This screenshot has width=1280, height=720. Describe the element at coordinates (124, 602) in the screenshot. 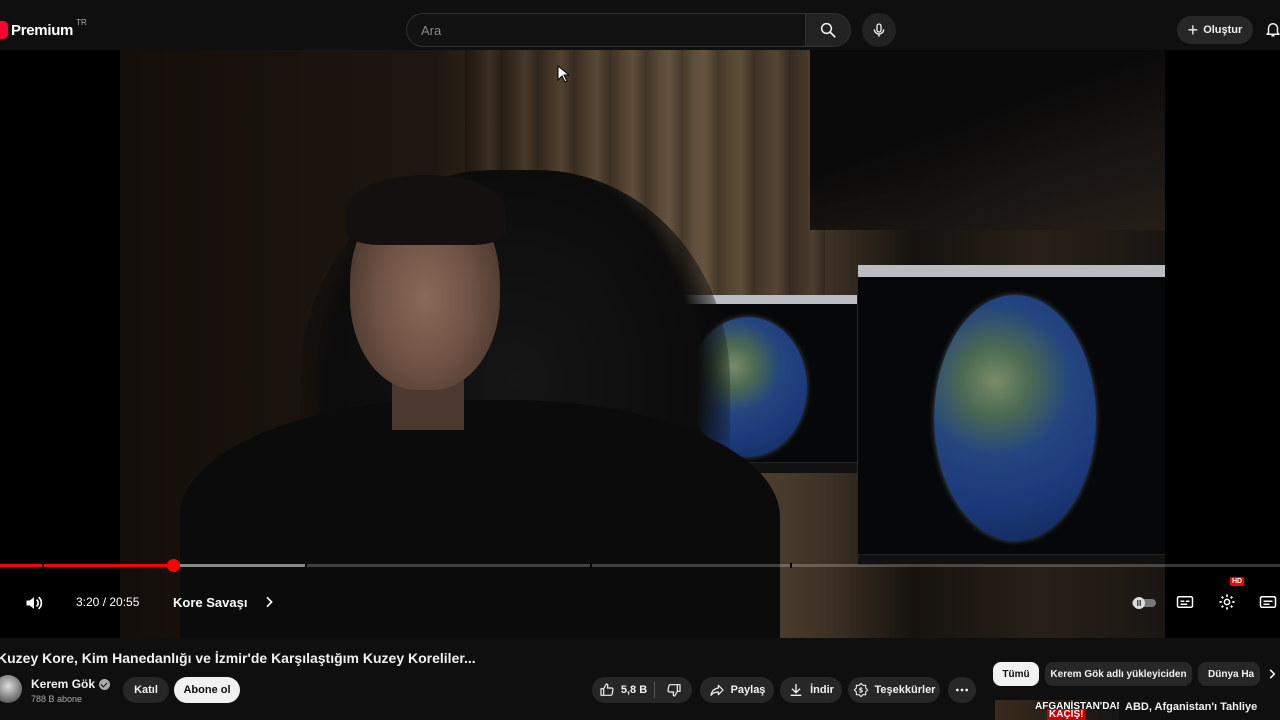

I see `duration: 20:55` at that location.